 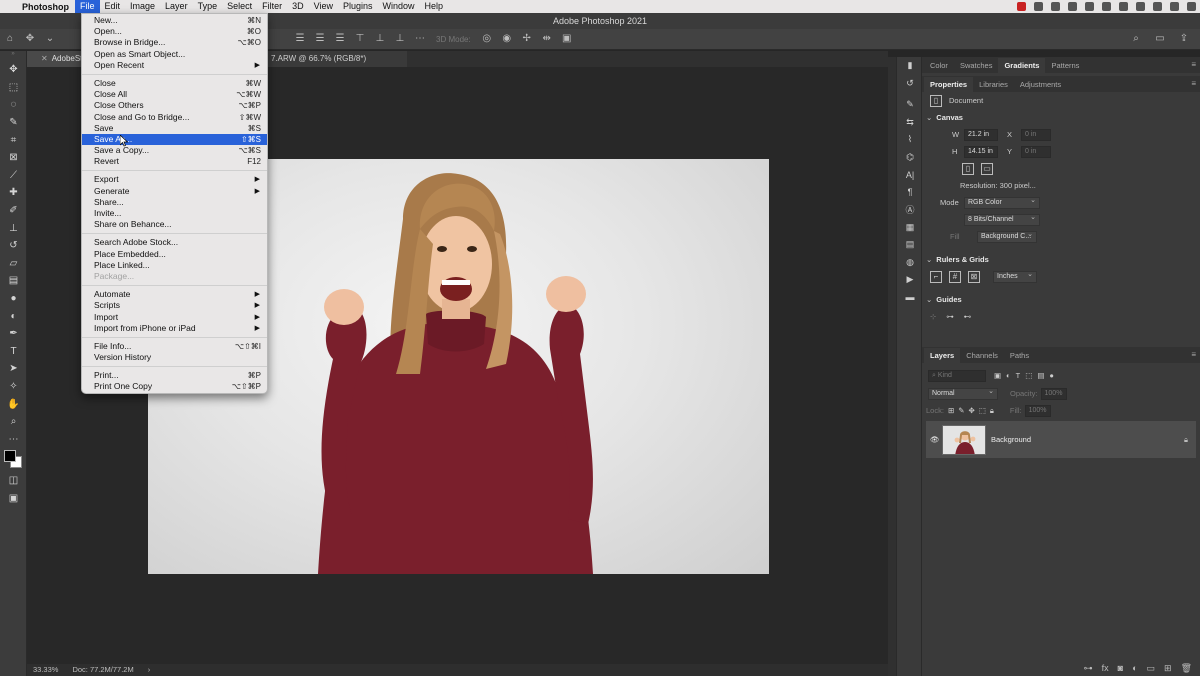 What do you see at coordinates (1051, 375) in the screenshot?
I see `filter-toggle-icon: ●` at bounding box center [1051, 375].